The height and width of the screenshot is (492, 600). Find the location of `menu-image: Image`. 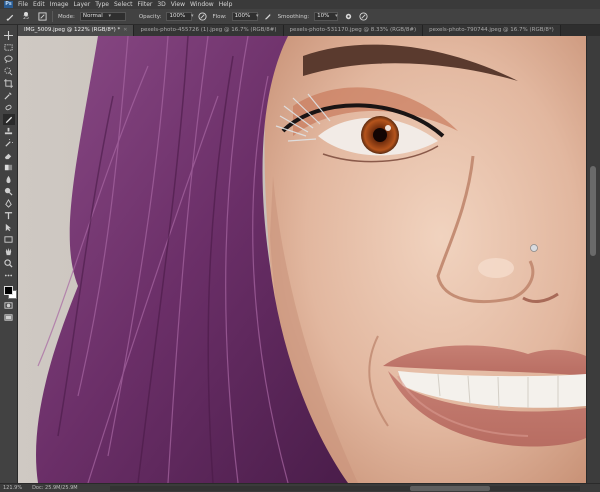

menu-image: Image is located at coordinates (59, 4).